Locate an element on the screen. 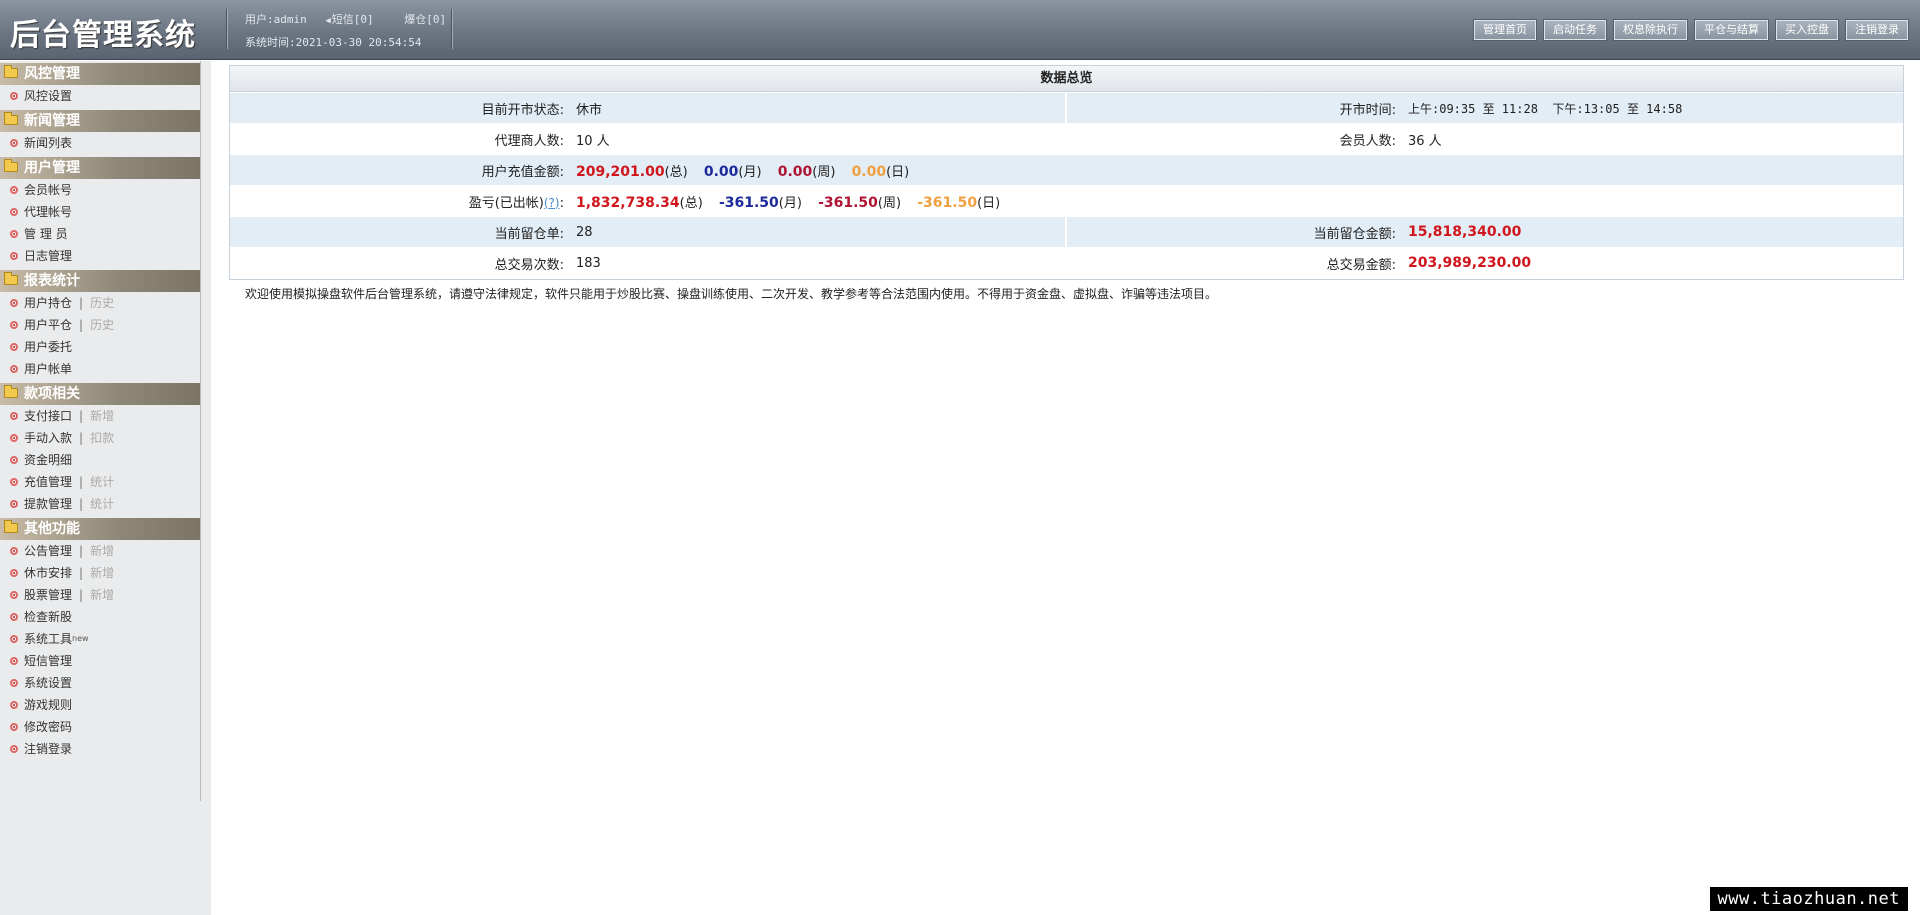 This screenshot has width=1920, height=915. sidebar-item: 手动入款 | 扣款 is located at coordinates (100, 438).